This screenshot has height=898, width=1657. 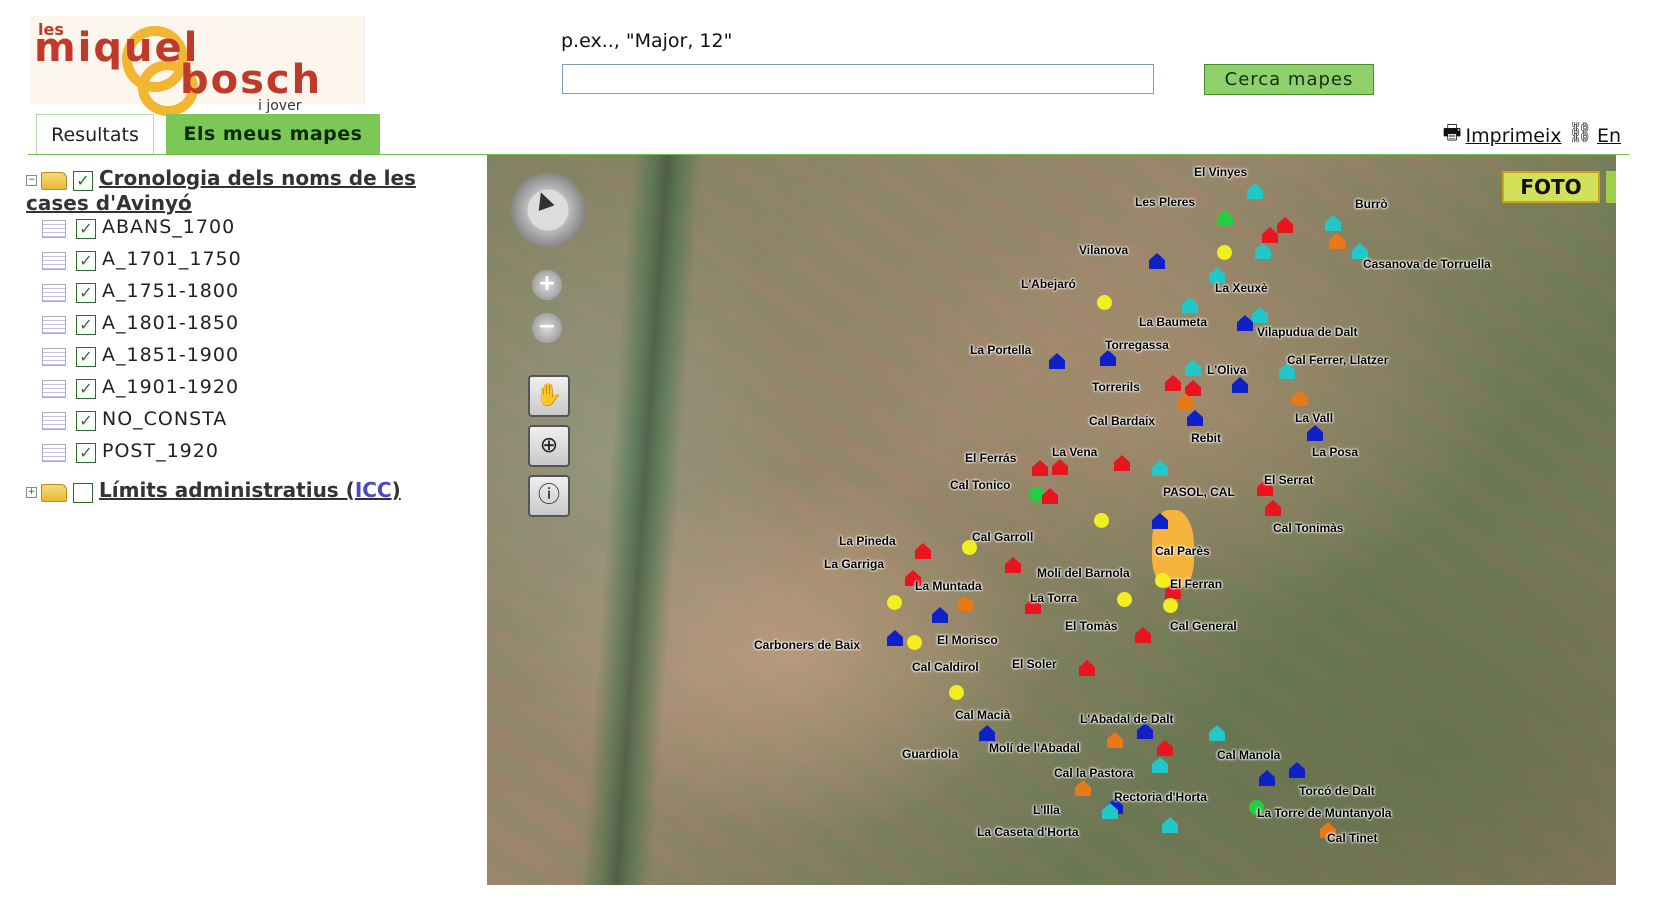 What do you see at coordinates (1003, 537) in the screenshot?
I see `place-label: Cal Garroll` at bounding box center [1003, 537].